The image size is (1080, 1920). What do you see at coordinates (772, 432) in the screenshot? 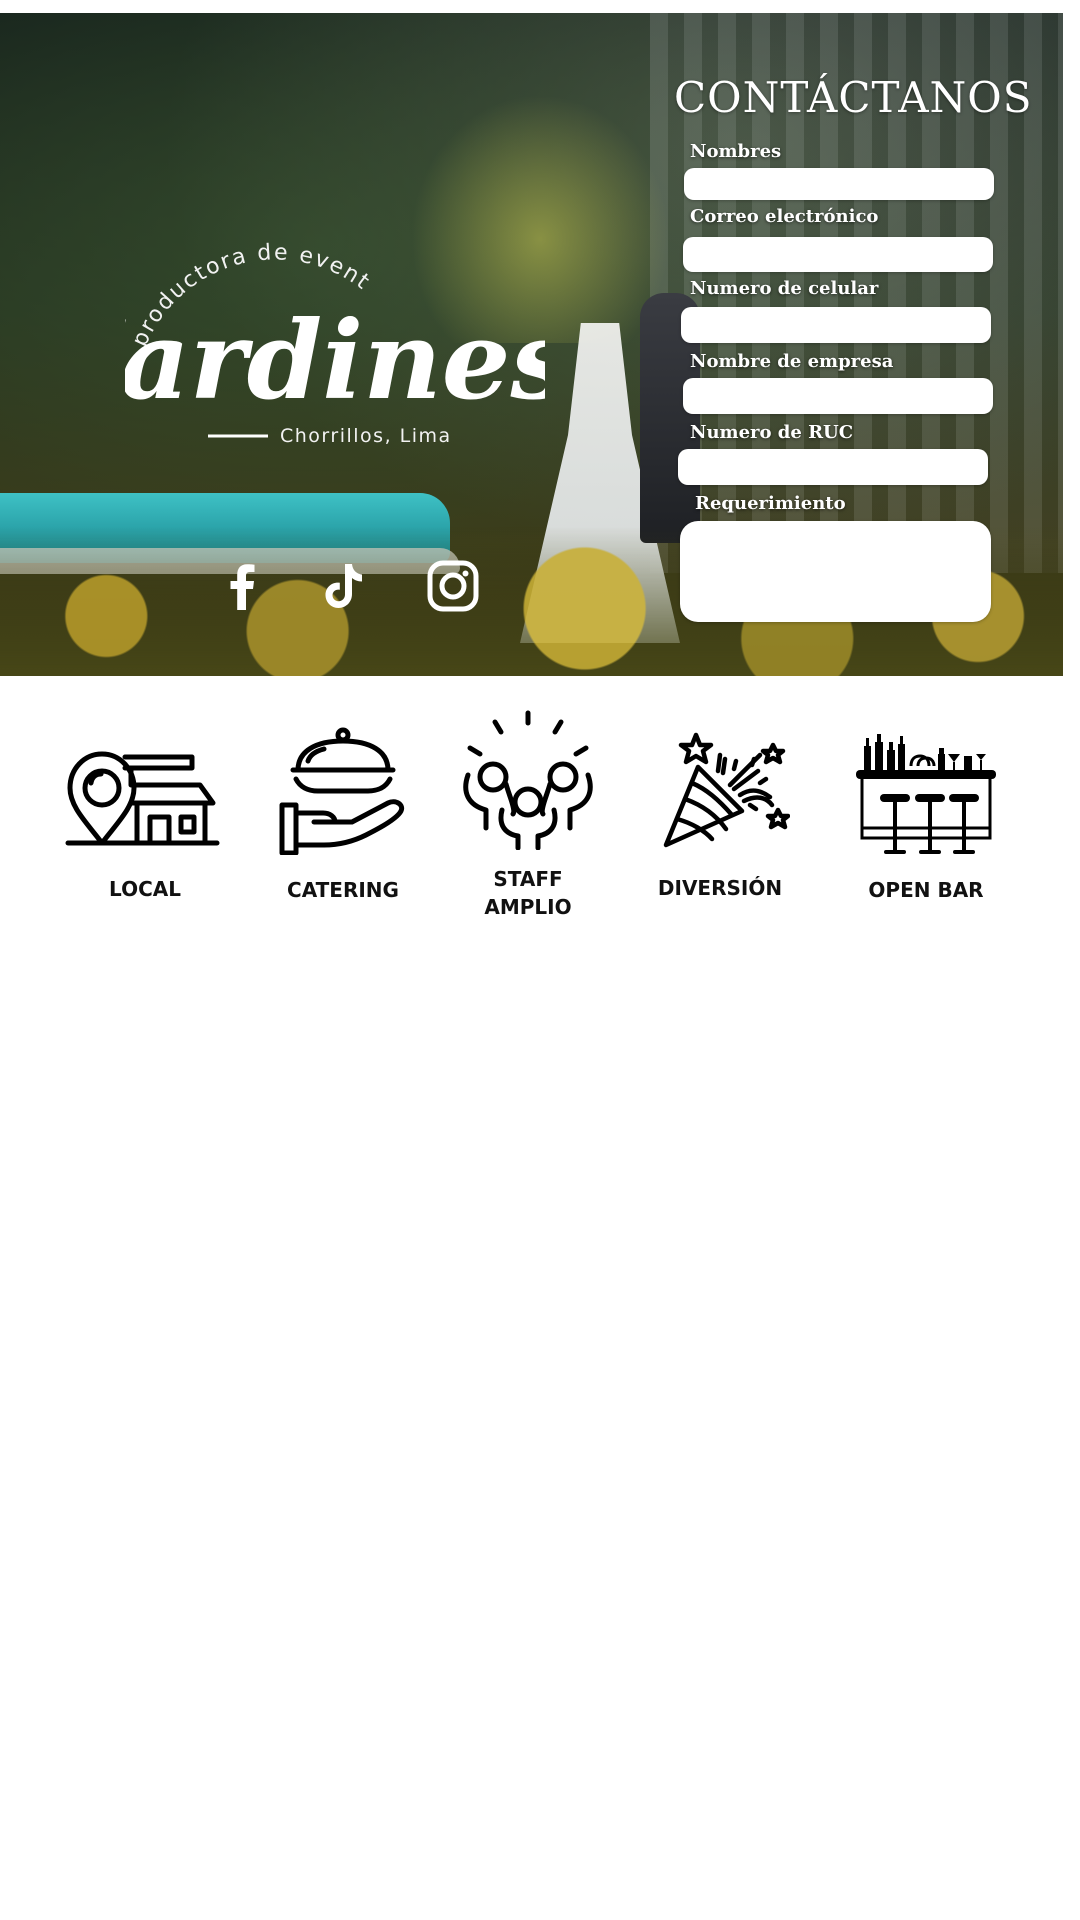
I see `ruc-label: Numero de RUC` at bounding box center [772, 432].